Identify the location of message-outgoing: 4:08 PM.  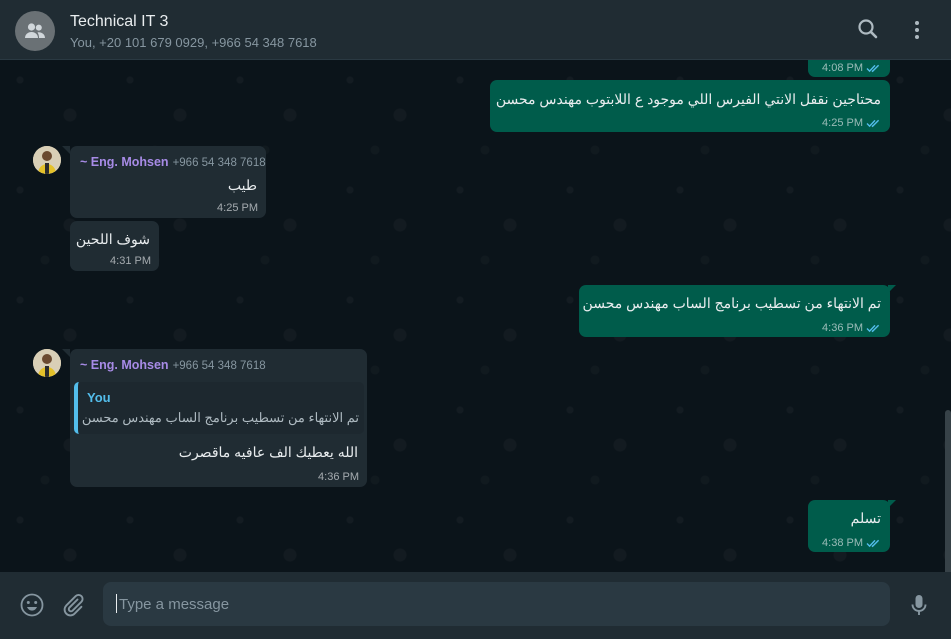
(849, 68).